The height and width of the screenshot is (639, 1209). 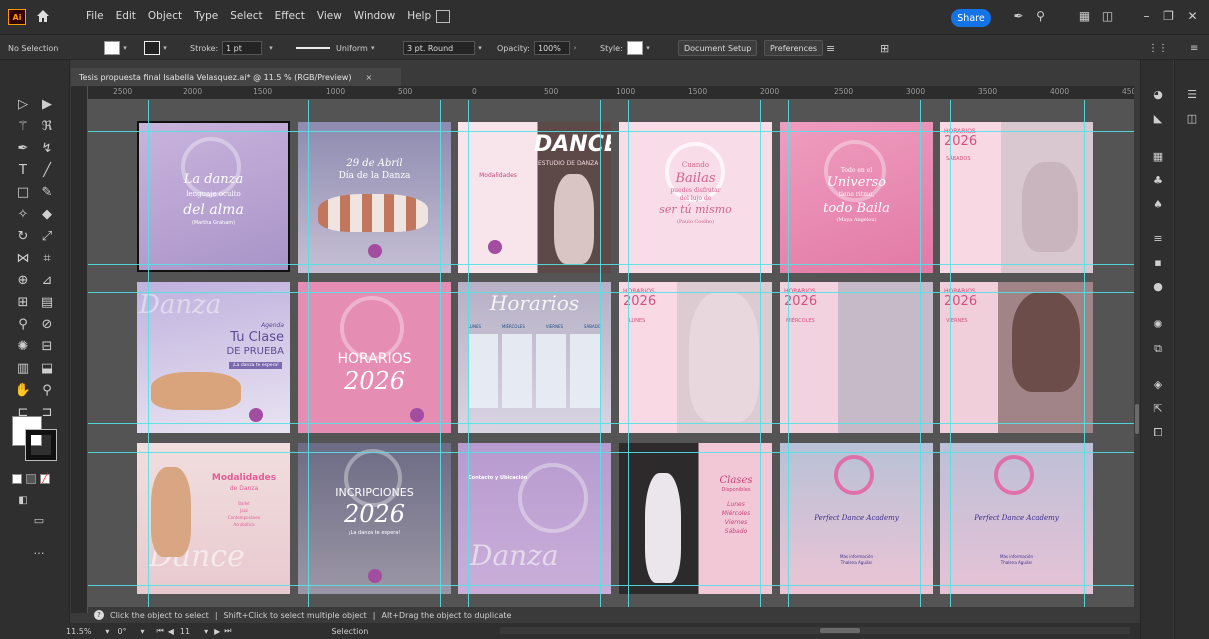 I want to click on artboard-horarios-miercoles: HORARIOS 2026 MIÉRCOLES, so click(x=856, y=357).